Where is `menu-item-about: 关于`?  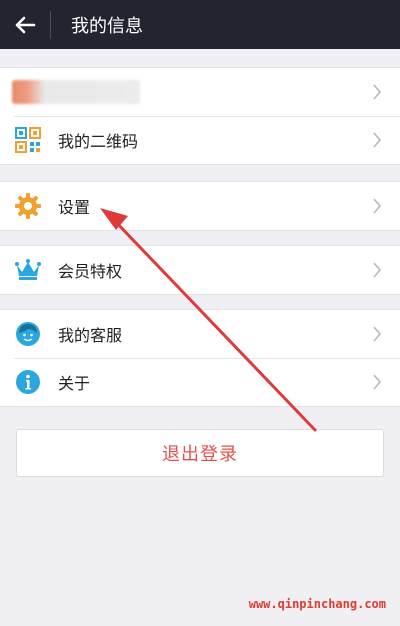
menu-item-about: 关于 is located at coordinates (200, 382).